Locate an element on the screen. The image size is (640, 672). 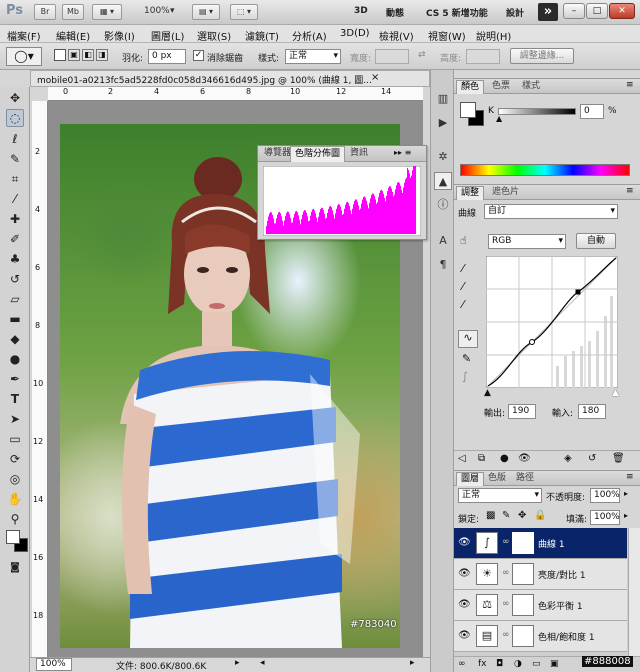
k-value-input: 0 is located at coordinates (592, 111).